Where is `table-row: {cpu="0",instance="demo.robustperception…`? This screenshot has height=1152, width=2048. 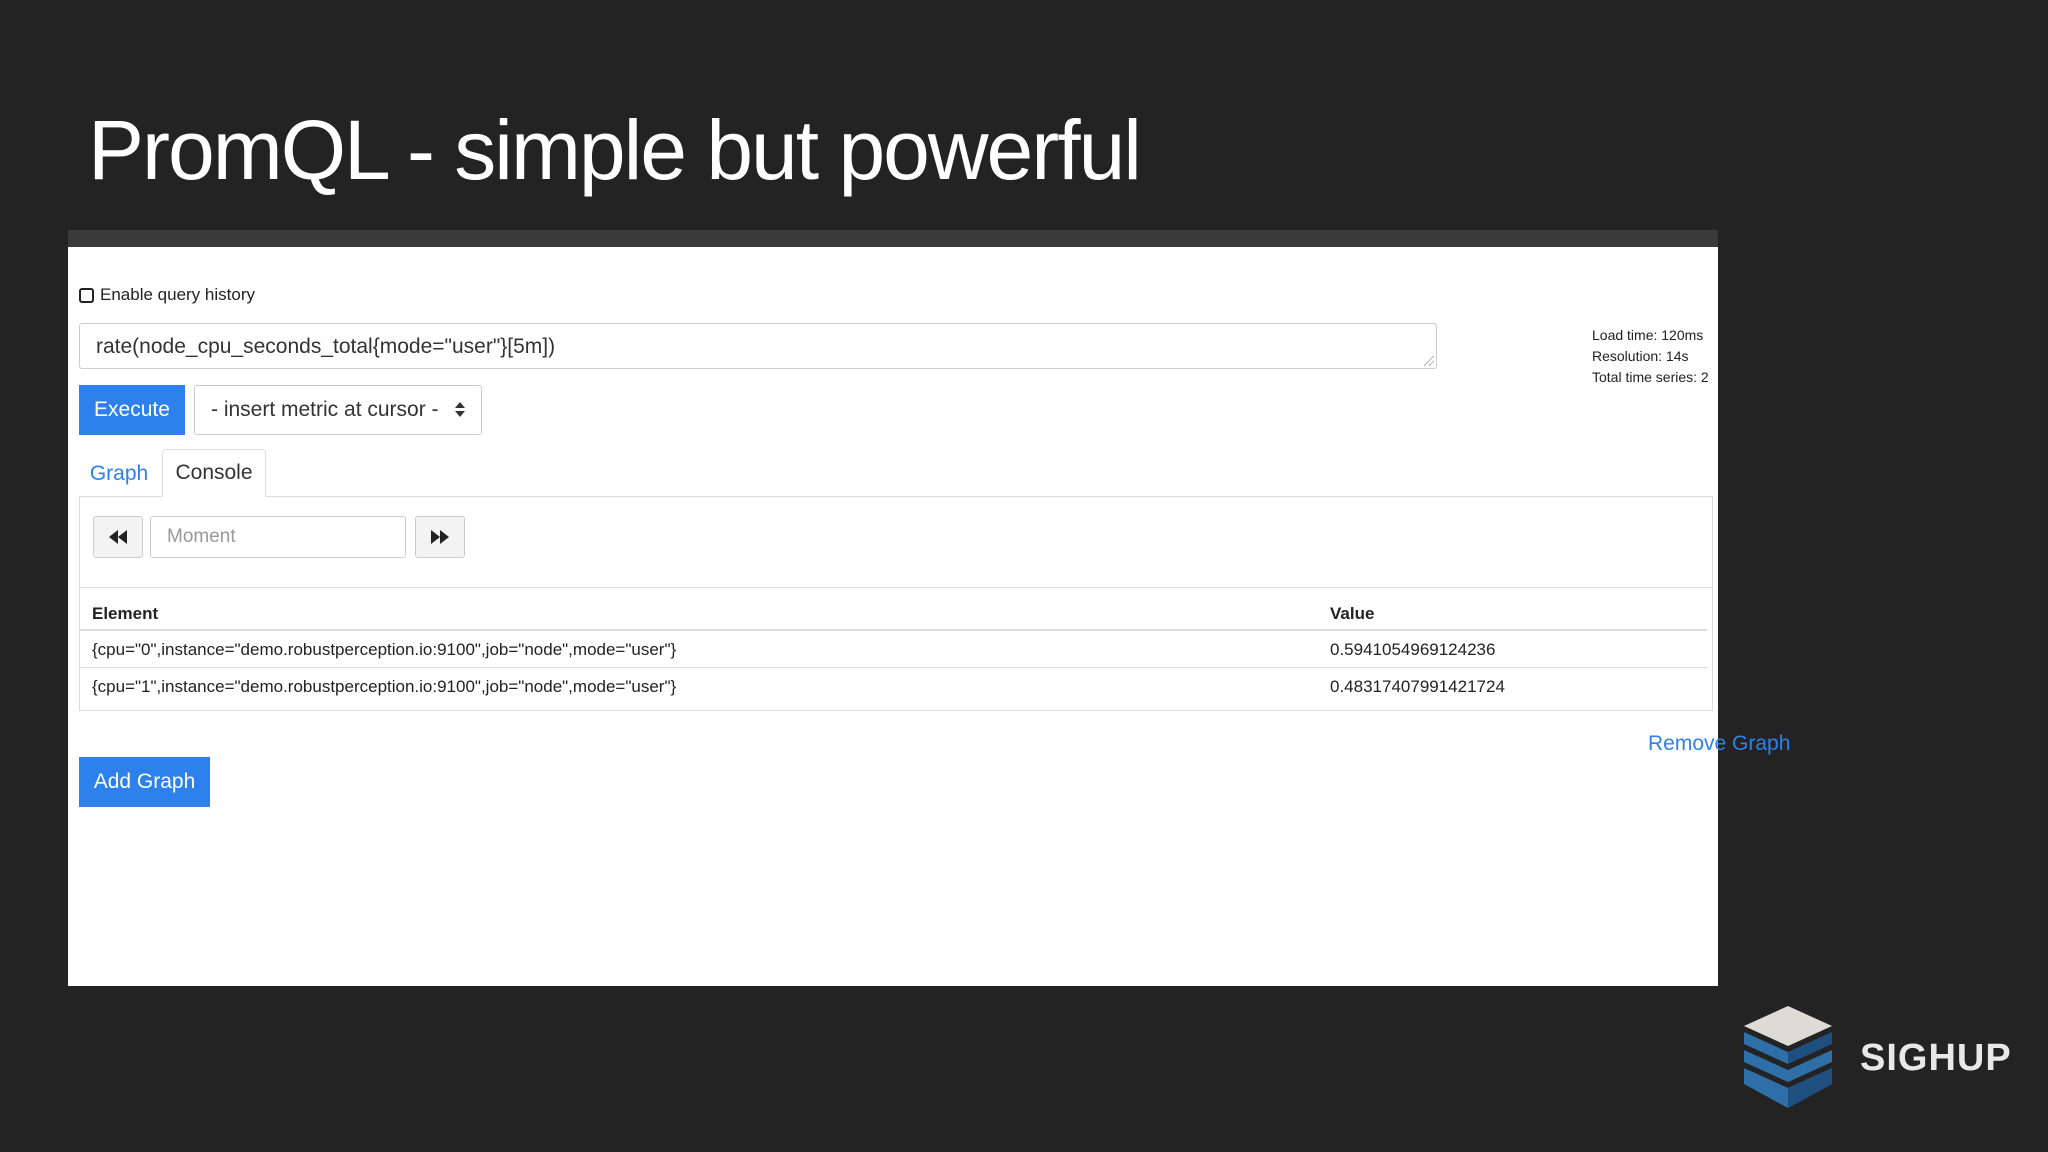 table-row: {cpu="0",instance="demo.robustperception… is located at coordinates (893, 649).